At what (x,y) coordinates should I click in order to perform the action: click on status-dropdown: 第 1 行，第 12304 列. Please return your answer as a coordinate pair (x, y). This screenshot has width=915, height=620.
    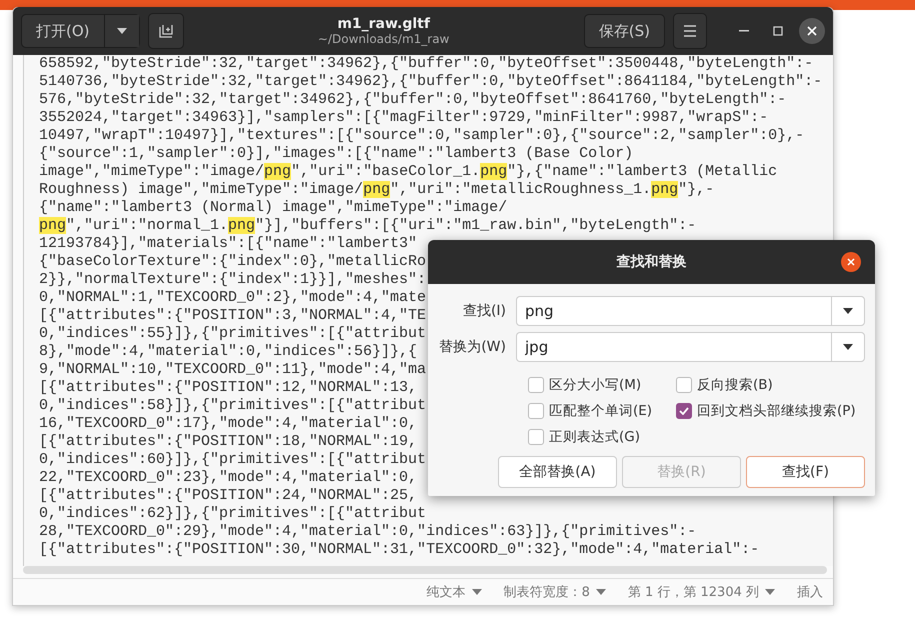
    Looking at the image, I should click on (701, 592).